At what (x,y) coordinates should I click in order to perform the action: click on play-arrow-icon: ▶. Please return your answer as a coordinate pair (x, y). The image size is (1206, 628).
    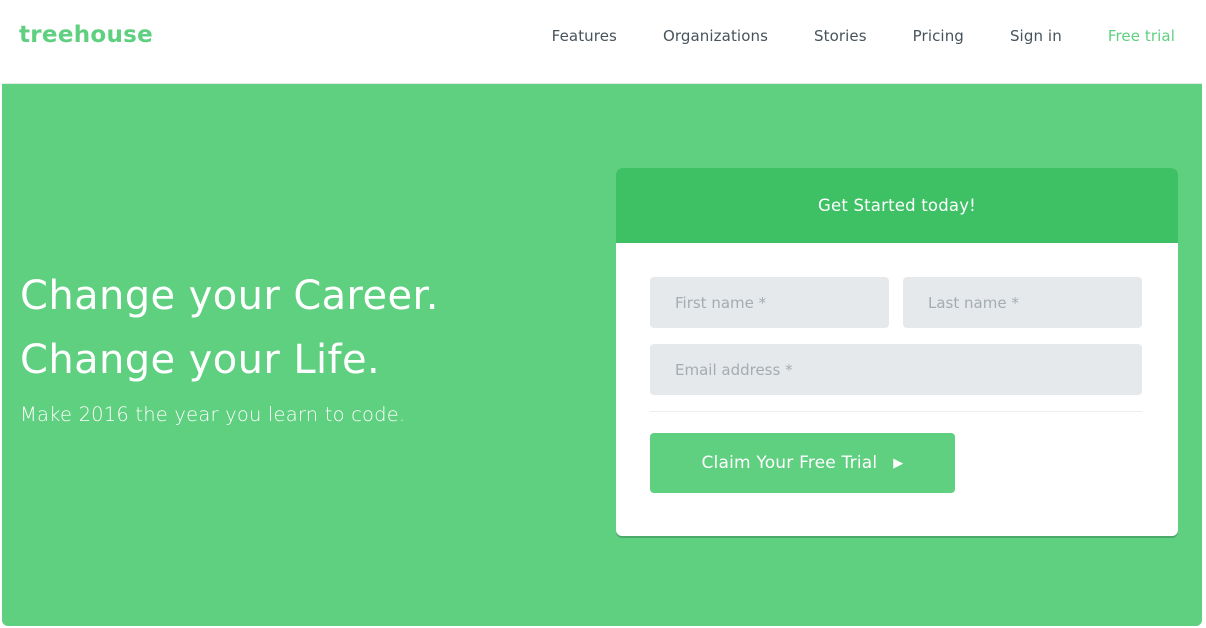
    Looking at the image, I should click on (898, 463).